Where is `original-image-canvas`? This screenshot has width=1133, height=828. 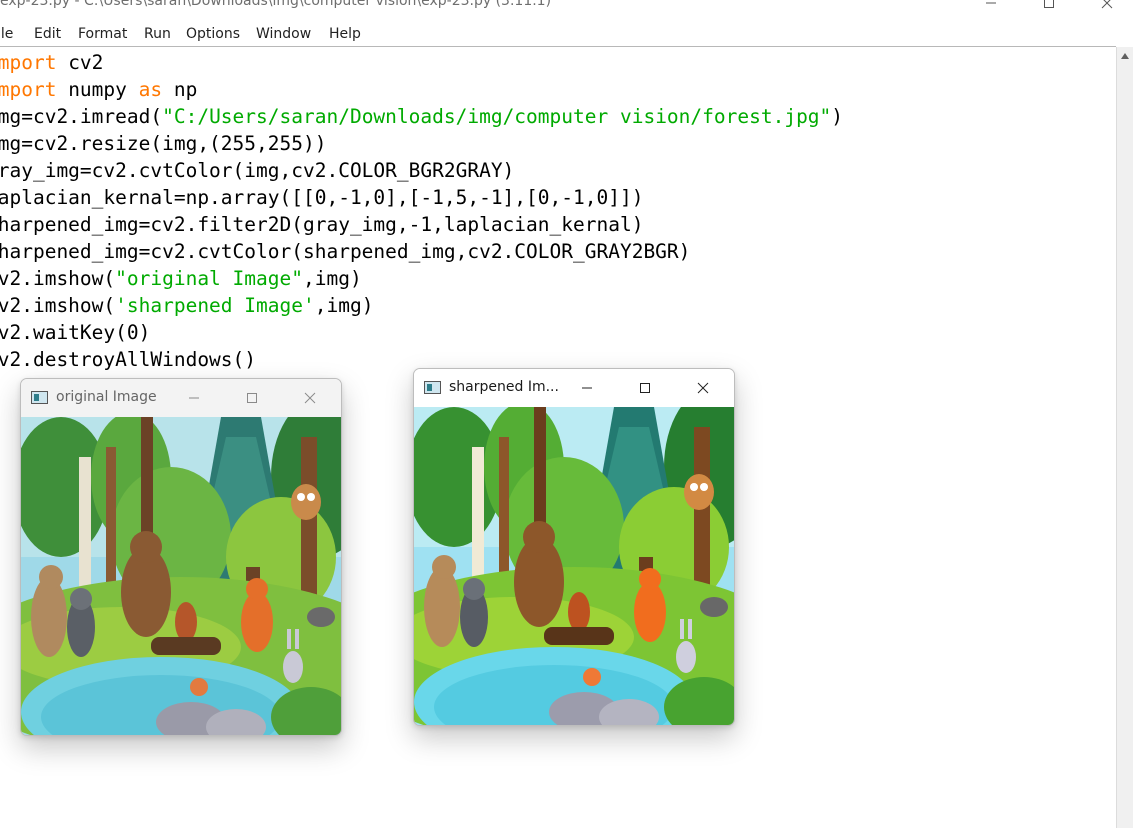 original-image-canvas is located at coordinates (181, 576).